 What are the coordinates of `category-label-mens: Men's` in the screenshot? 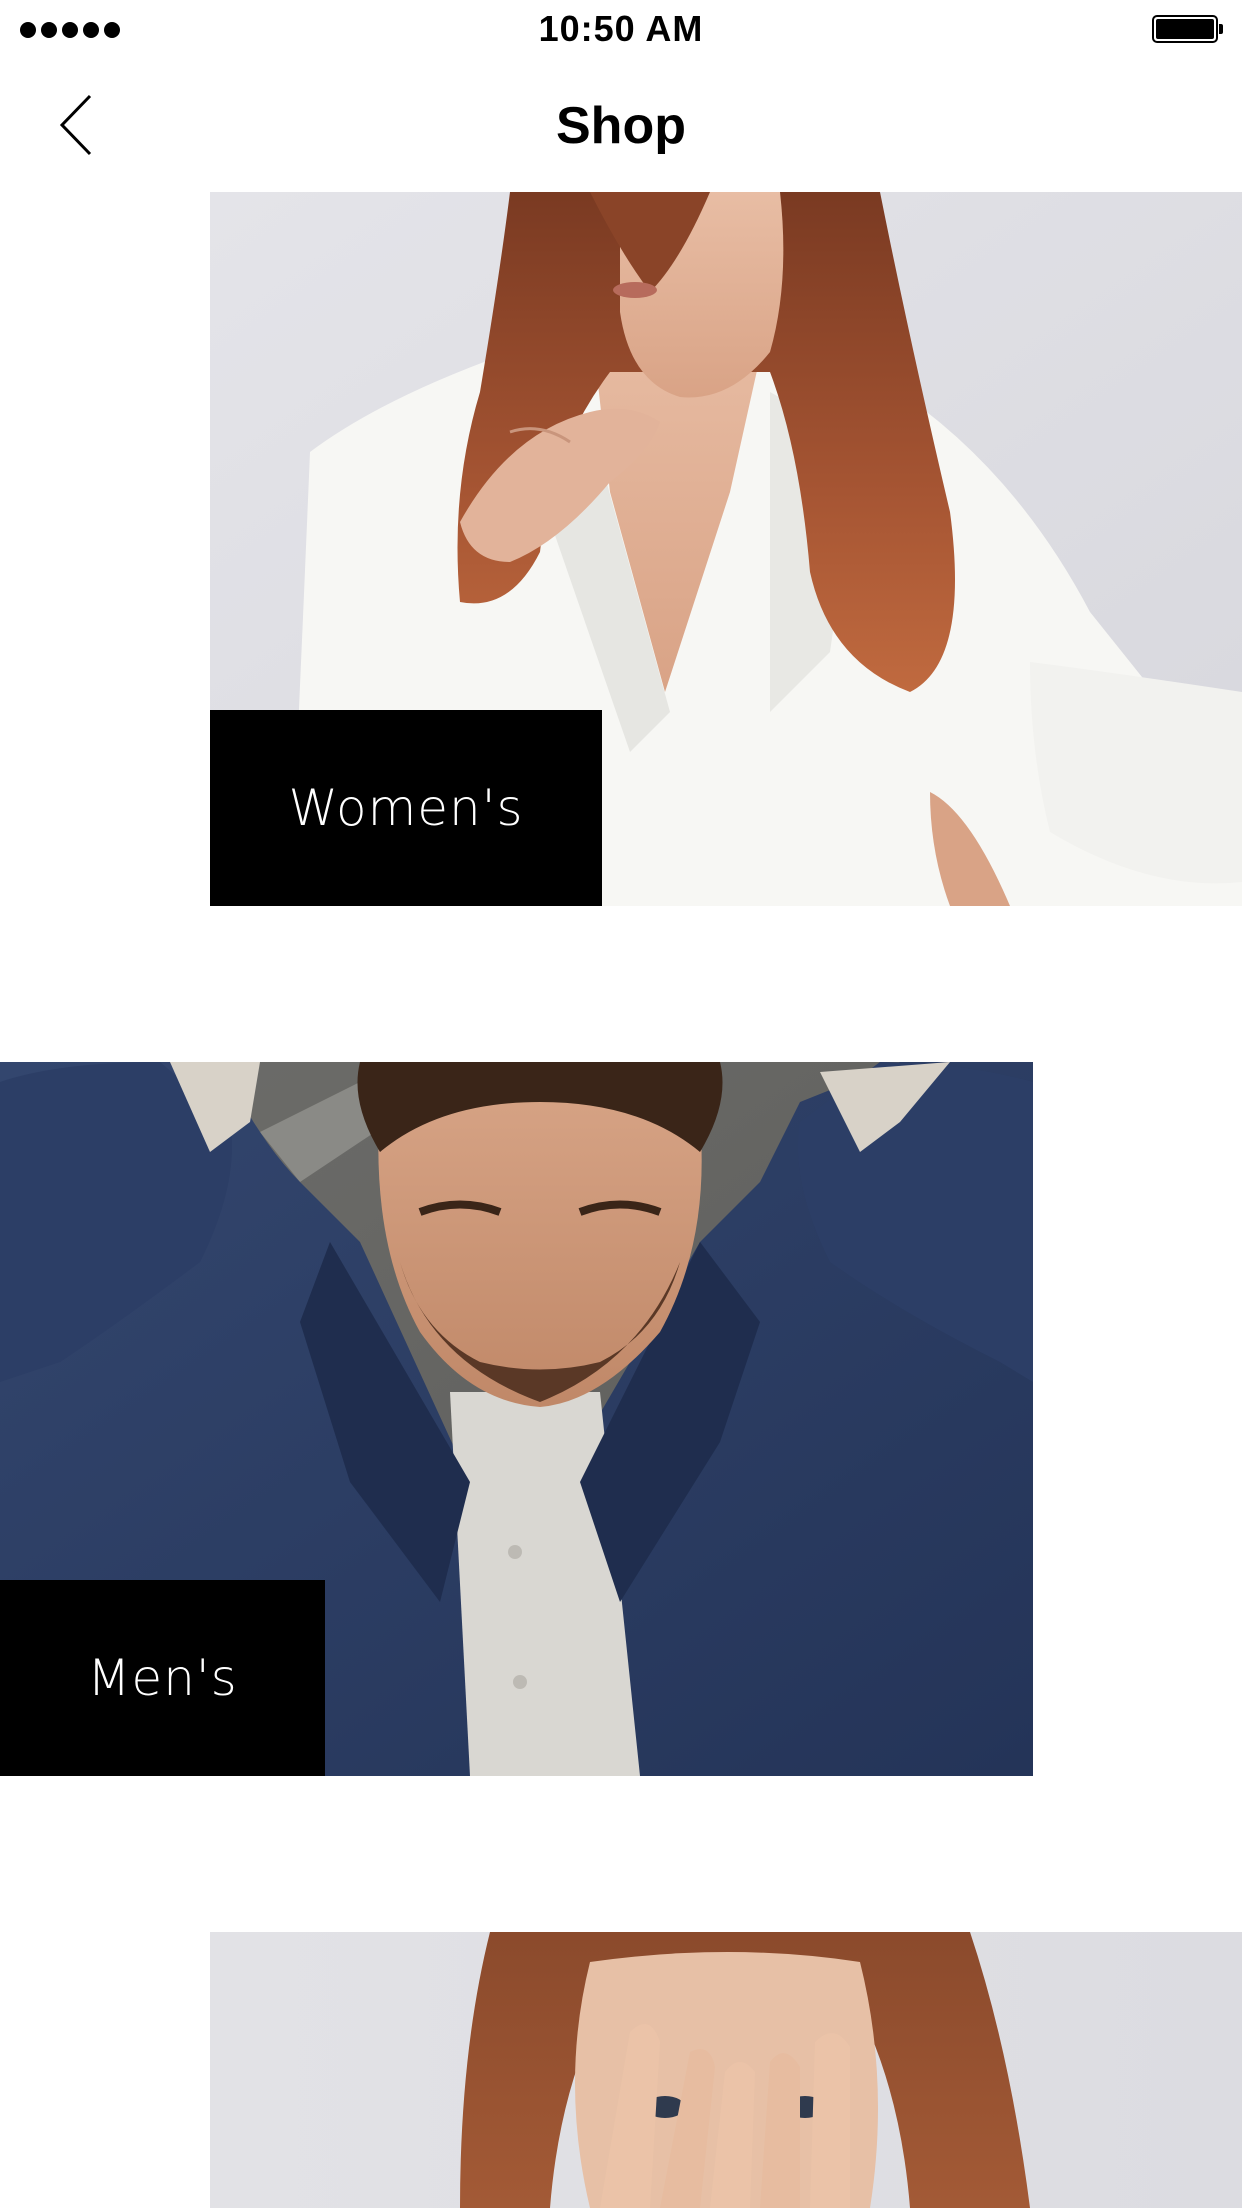 It's located at (162, 1678).